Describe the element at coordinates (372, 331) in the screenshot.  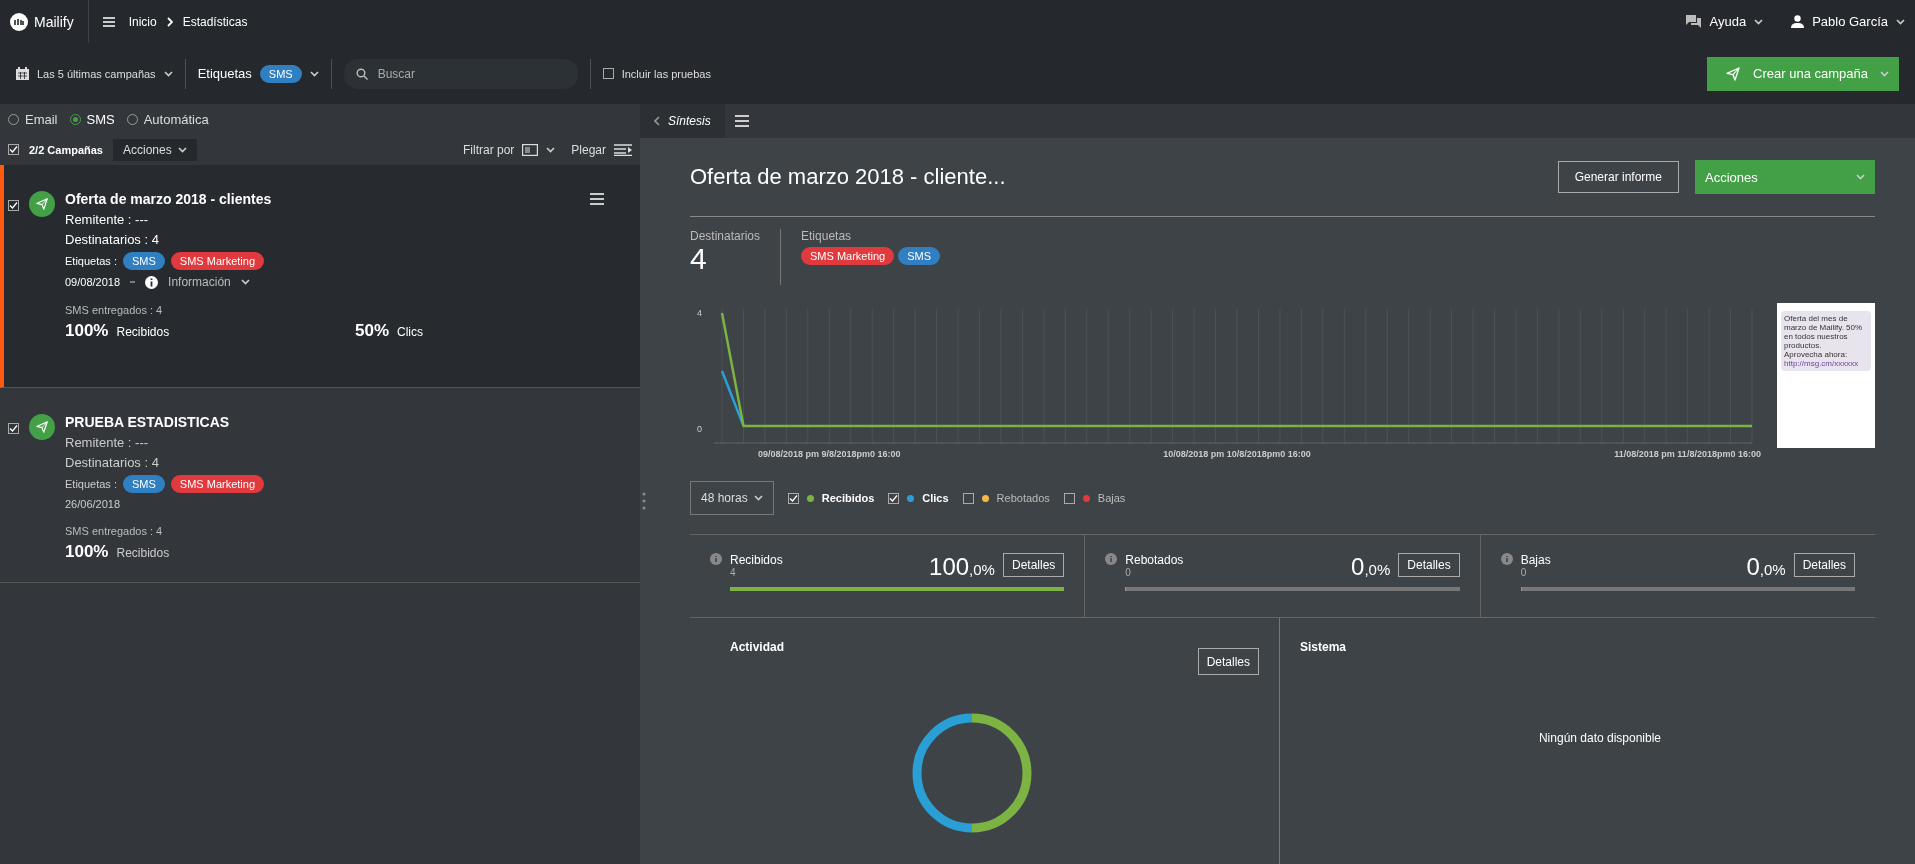
I see `stat-percentage: 50%` at that location.